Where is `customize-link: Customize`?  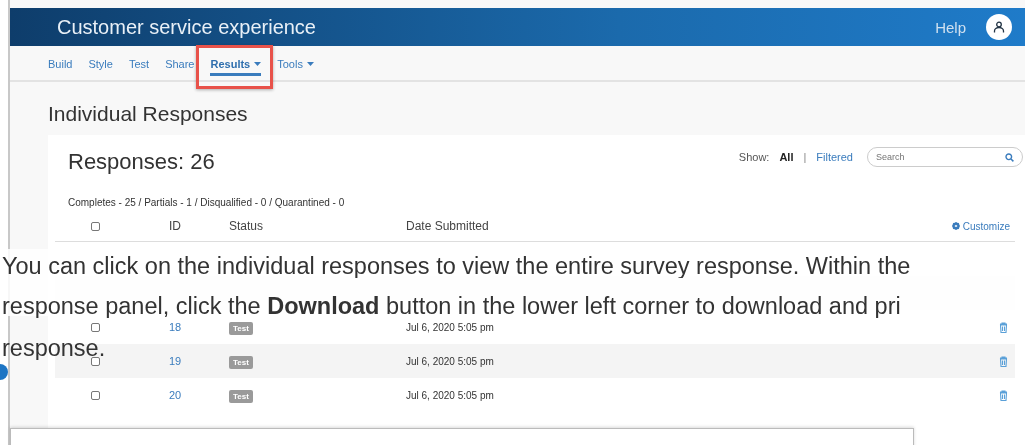
customize-link: Customize is located at coordinates (983, 226).